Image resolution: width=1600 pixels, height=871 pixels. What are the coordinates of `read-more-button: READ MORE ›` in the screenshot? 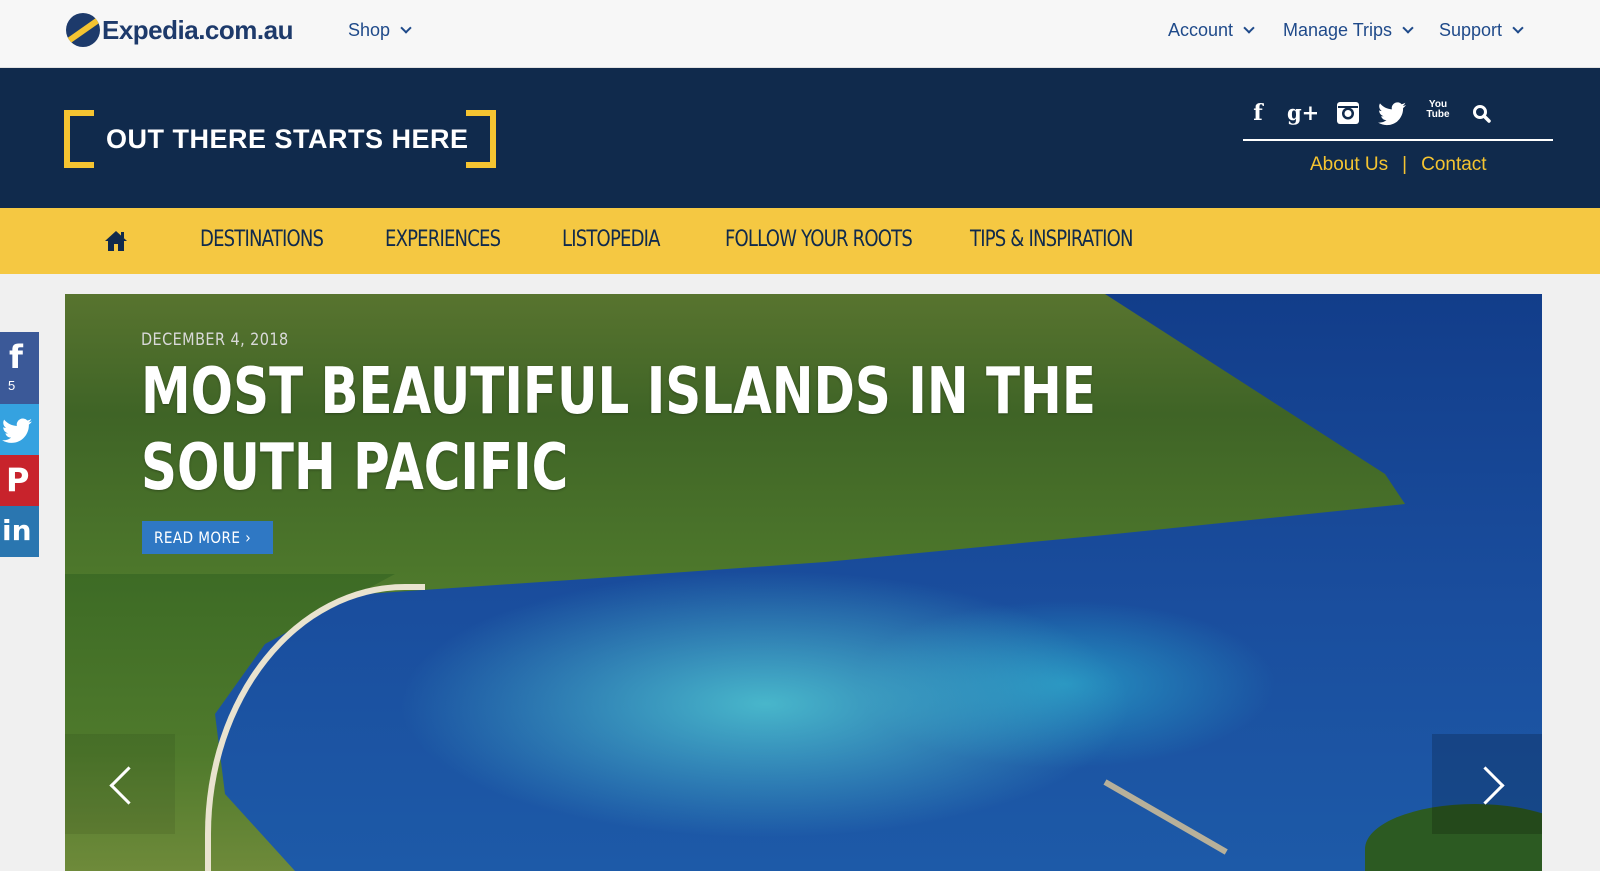 It's located at (207, 537).